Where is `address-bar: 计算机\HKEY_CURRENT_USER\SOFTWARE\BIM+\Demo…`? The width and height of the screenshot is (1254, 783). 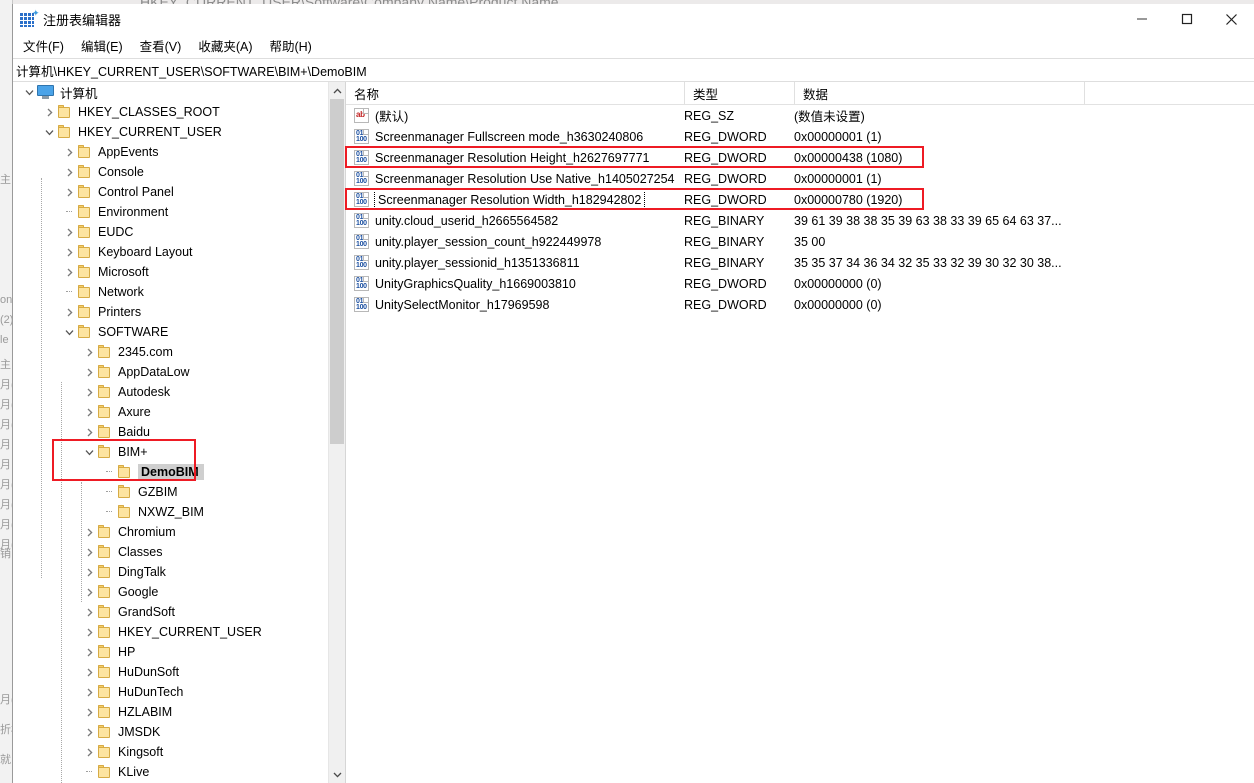
address-bar: 计算机\HKEY_CURRENT_USER\SOFTWARE\BIM+\Demo… is located at coordinates (633, 70).